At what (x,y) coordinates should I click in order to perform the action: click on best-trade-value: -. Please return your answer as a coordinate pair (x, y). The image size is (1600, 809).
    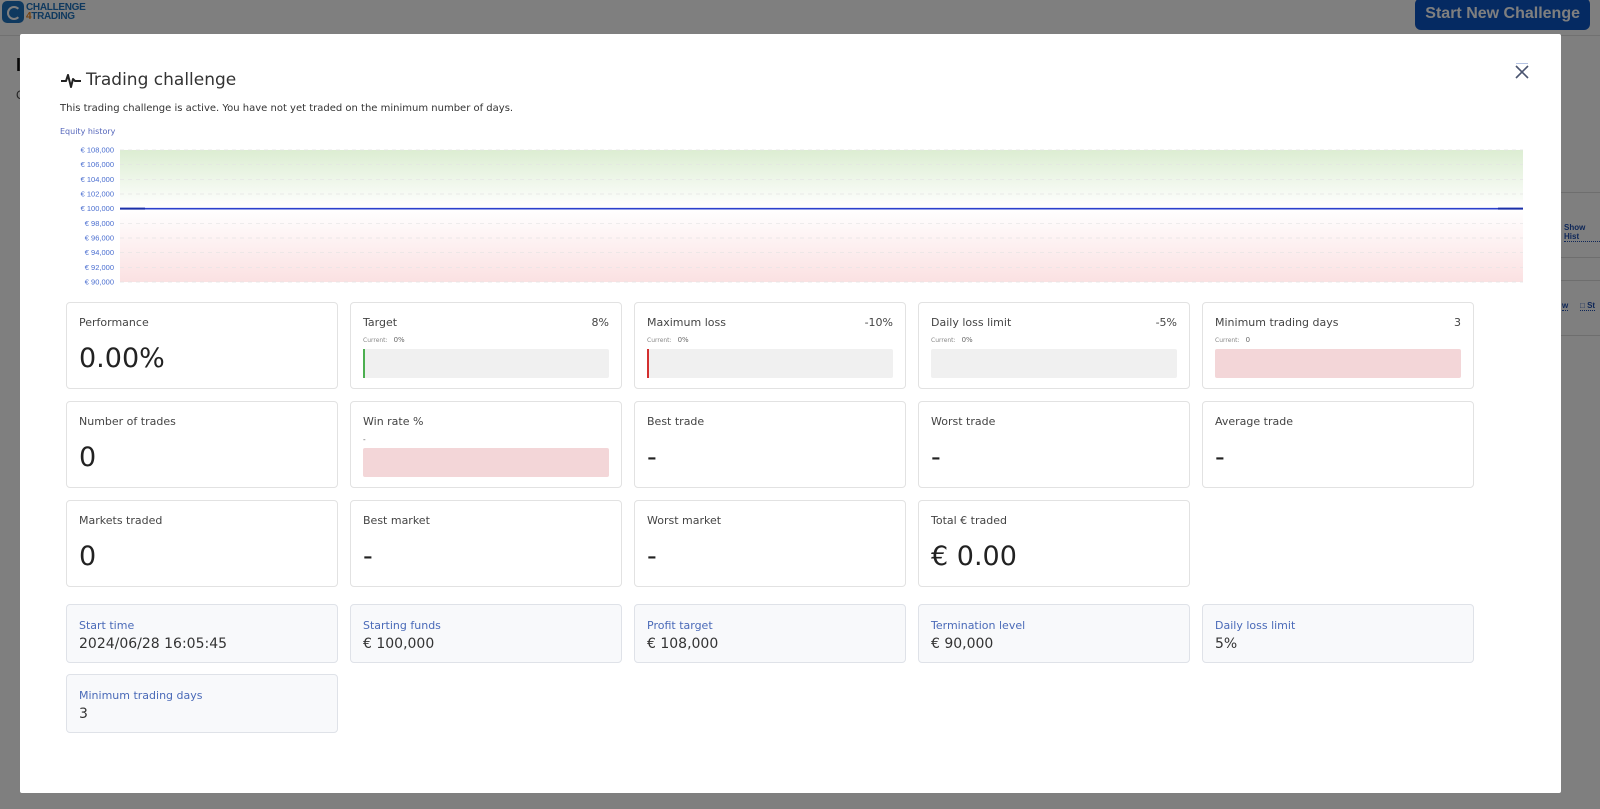
    Looking at the image, I should click on (652, 457).